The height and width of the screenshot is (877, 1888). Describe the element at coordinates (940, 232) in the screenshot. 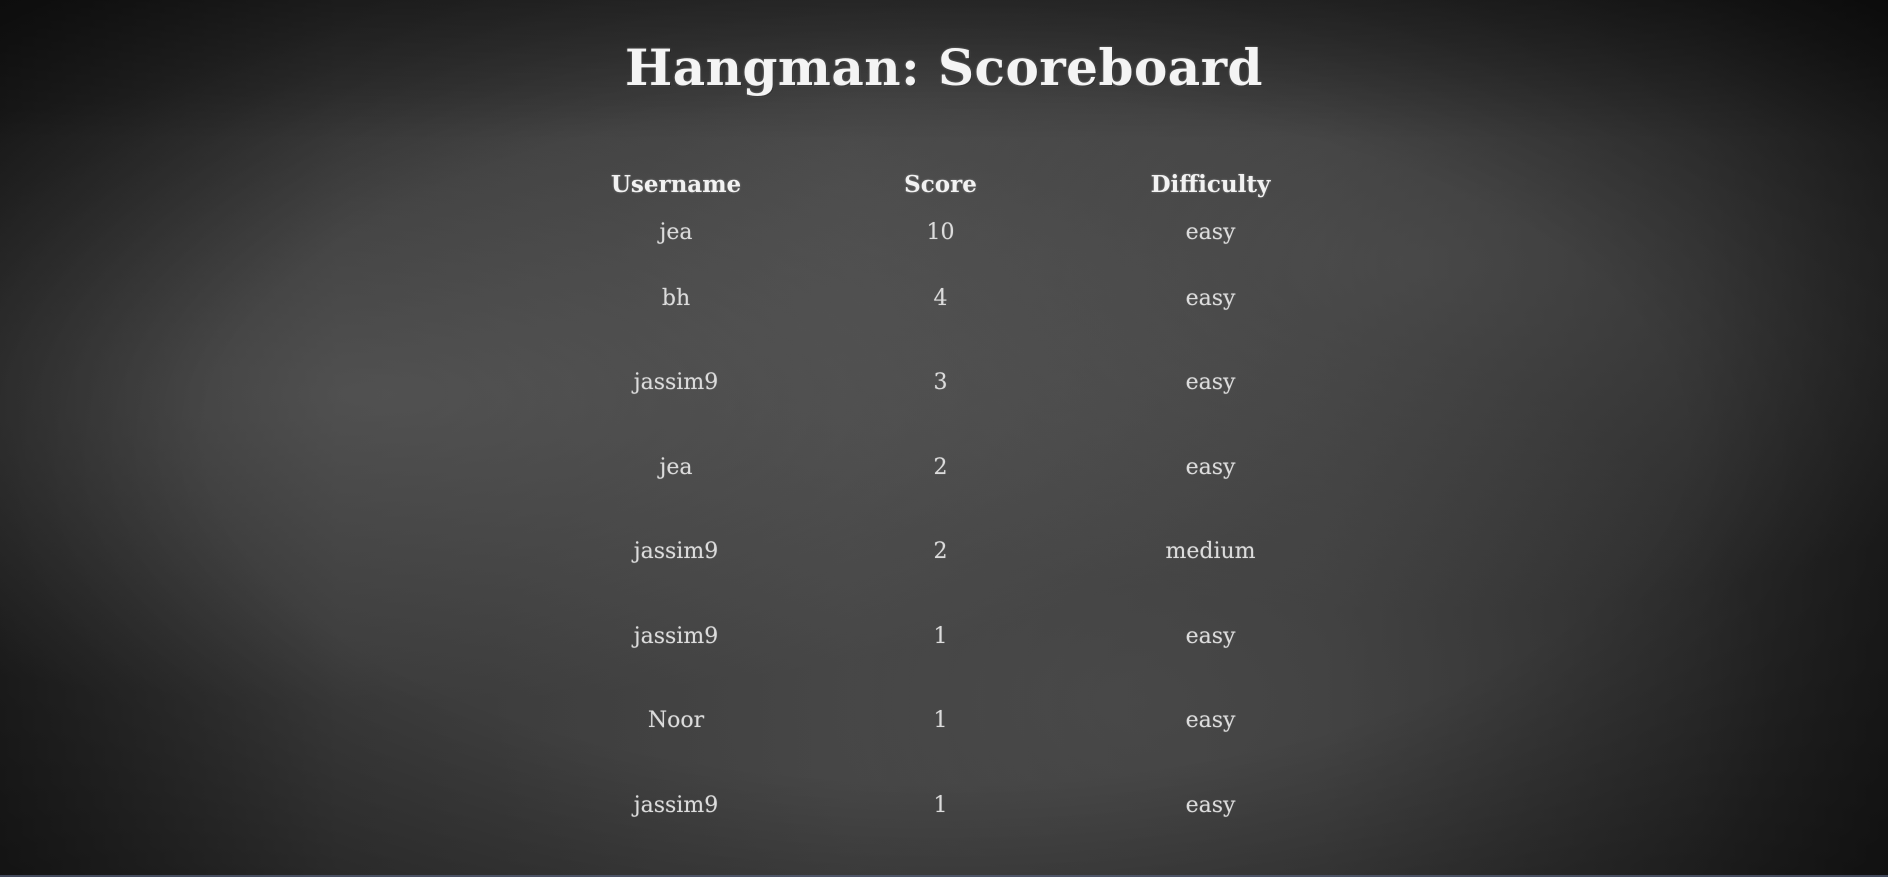

I see `score-cell: 10` at that location.